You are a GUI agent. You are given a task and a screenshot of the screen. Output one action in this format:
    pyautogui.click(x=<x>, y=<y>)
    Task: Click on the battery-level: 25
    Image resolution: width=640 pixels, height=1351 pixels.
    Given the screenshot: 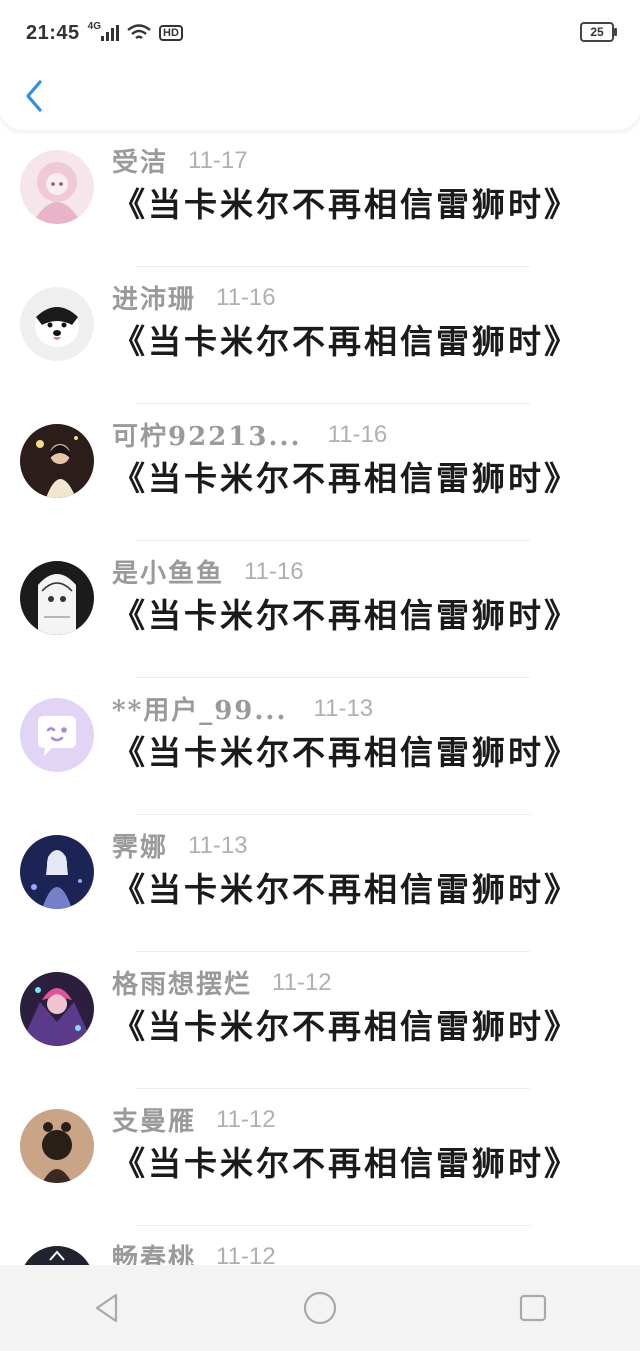 What is the action you would take?
    pyautogui.click(x=597, y=32)
    